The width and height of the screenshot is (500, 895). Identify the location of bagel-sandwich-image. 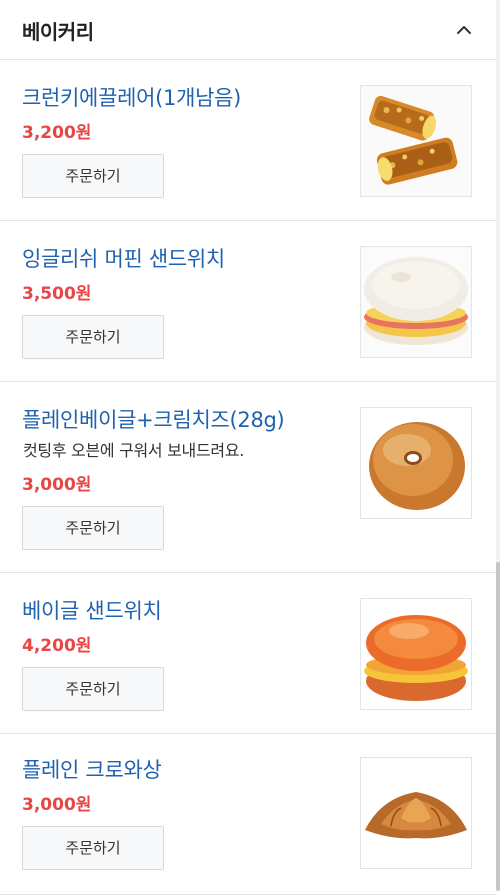
(416, 654).